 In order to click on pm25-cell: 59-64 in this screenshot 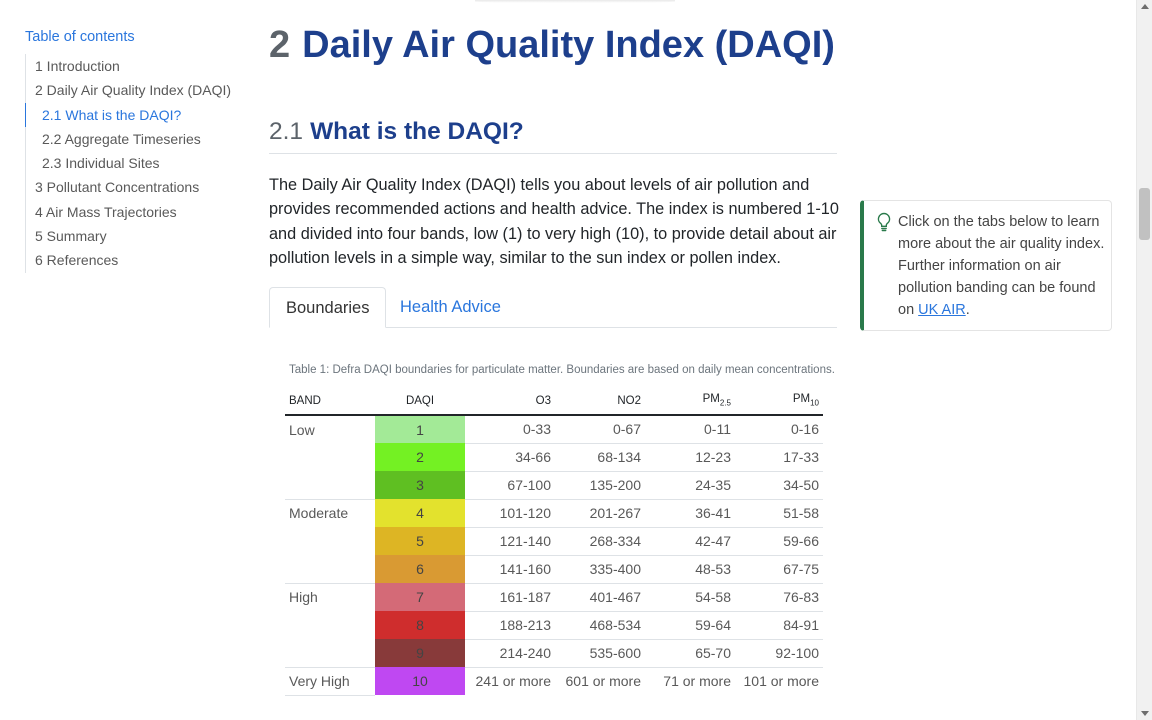, I will do `click(690, 625)`.